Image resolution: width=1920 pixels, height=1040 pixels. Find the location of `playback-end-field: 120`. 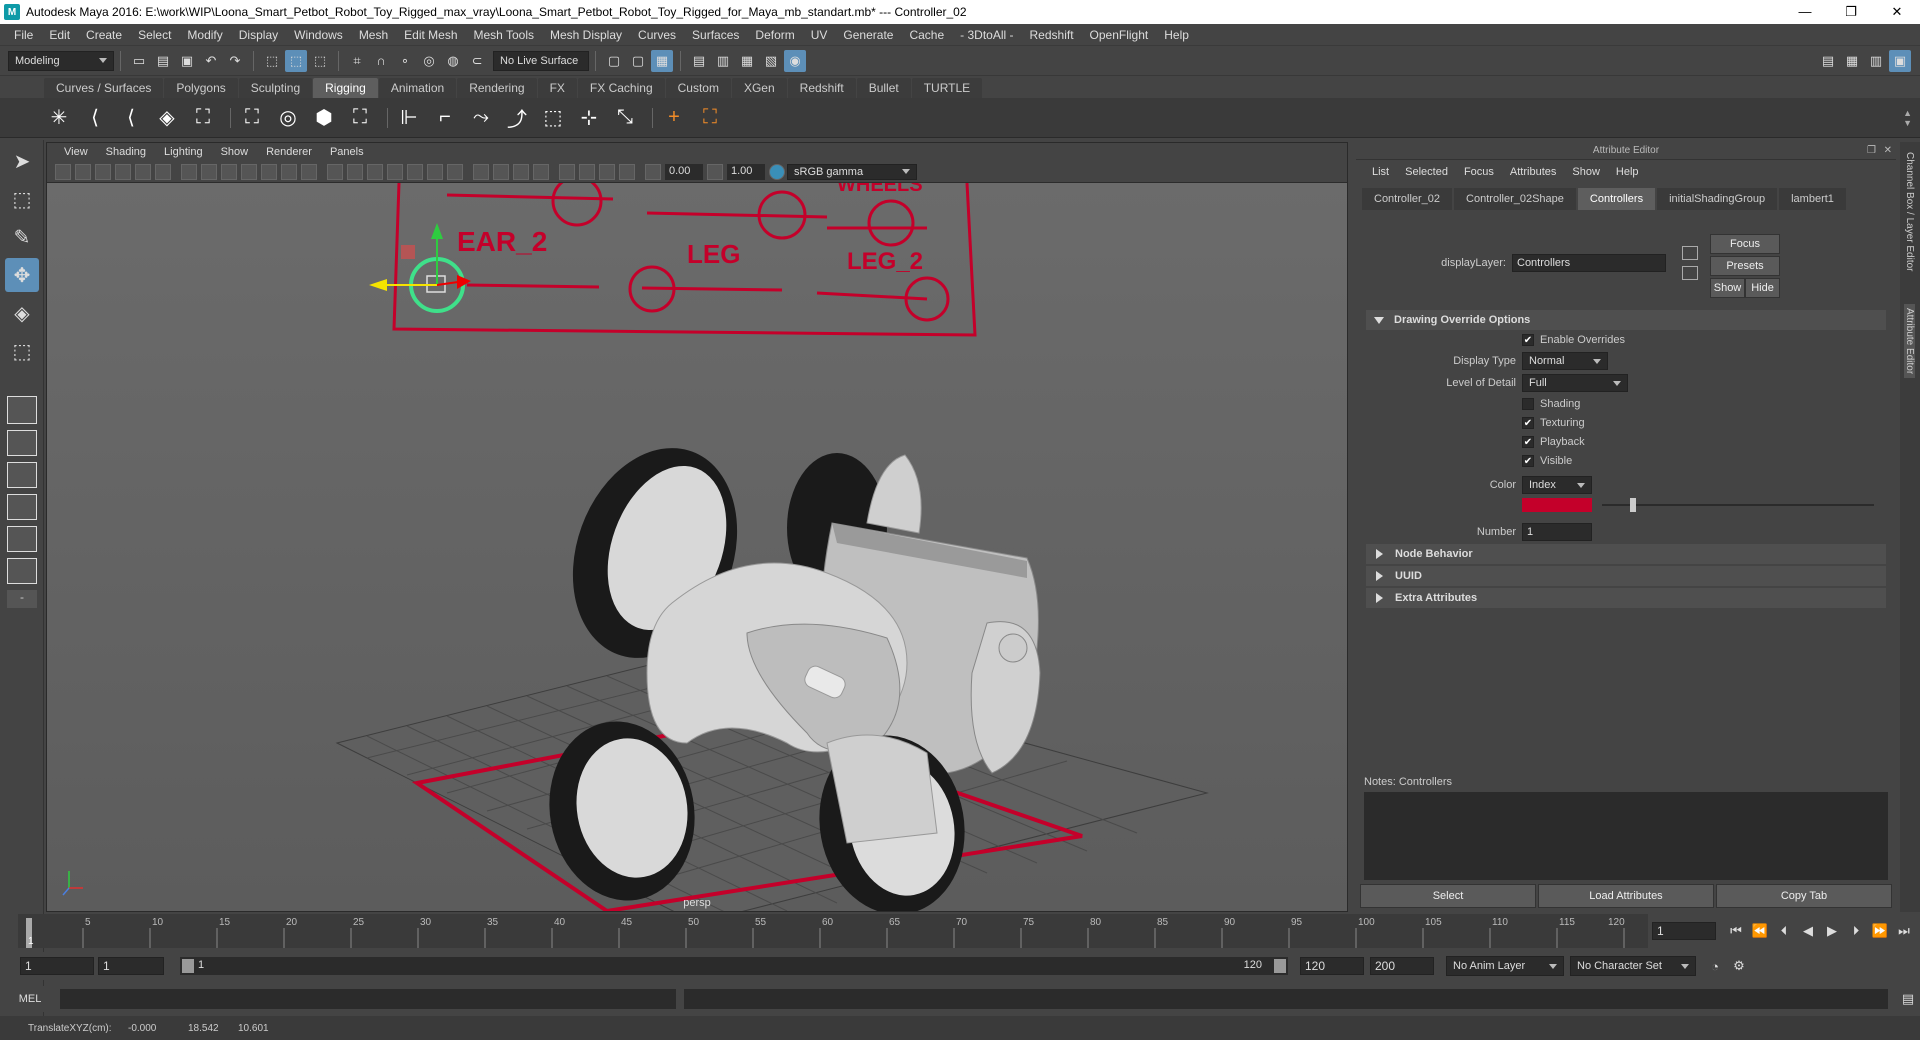

playback-end-field: 120 is located at coordinates (1332, 966).